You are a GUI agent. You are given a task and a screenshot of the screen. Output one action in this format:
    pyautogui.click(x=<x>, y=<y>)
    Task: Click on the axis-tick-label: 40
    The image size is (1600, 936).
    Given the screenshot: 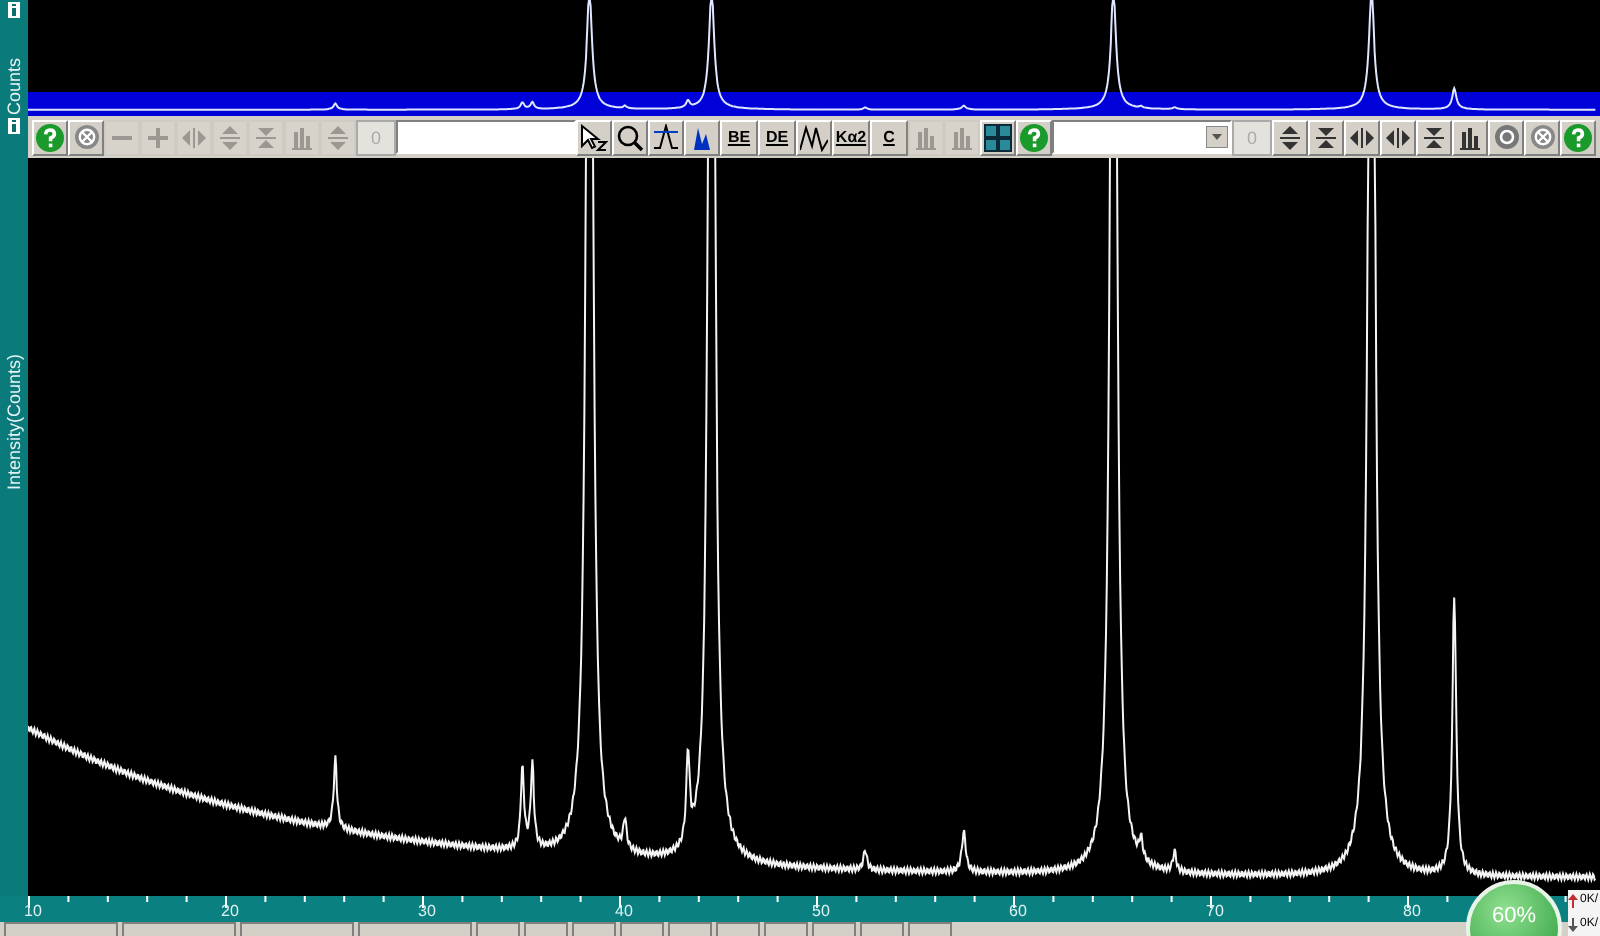 What is the action you would take?
    pyautogui.click(x=624, y=911)
    